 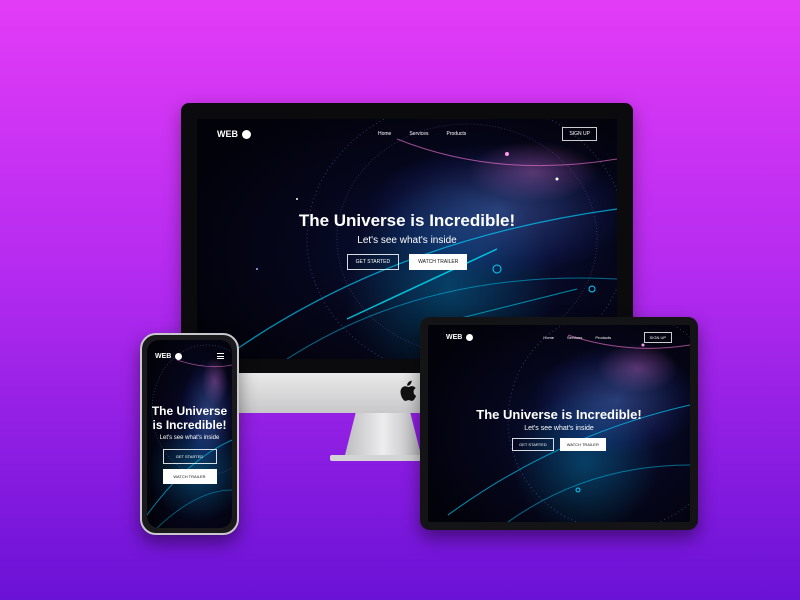 I want to click on monitor-stand, so click(x=383, y=434).